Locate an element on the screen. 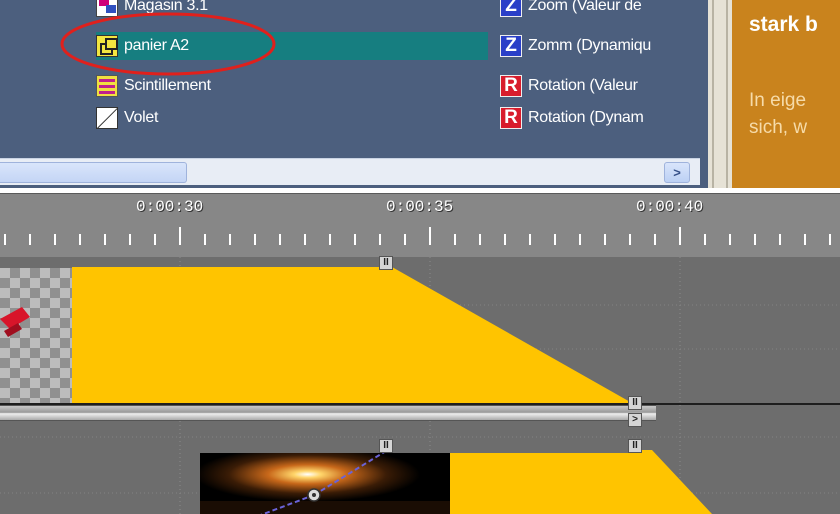 This screenshot has width=840, height=514. info-title: stark b is located at coordinates (783, 24).